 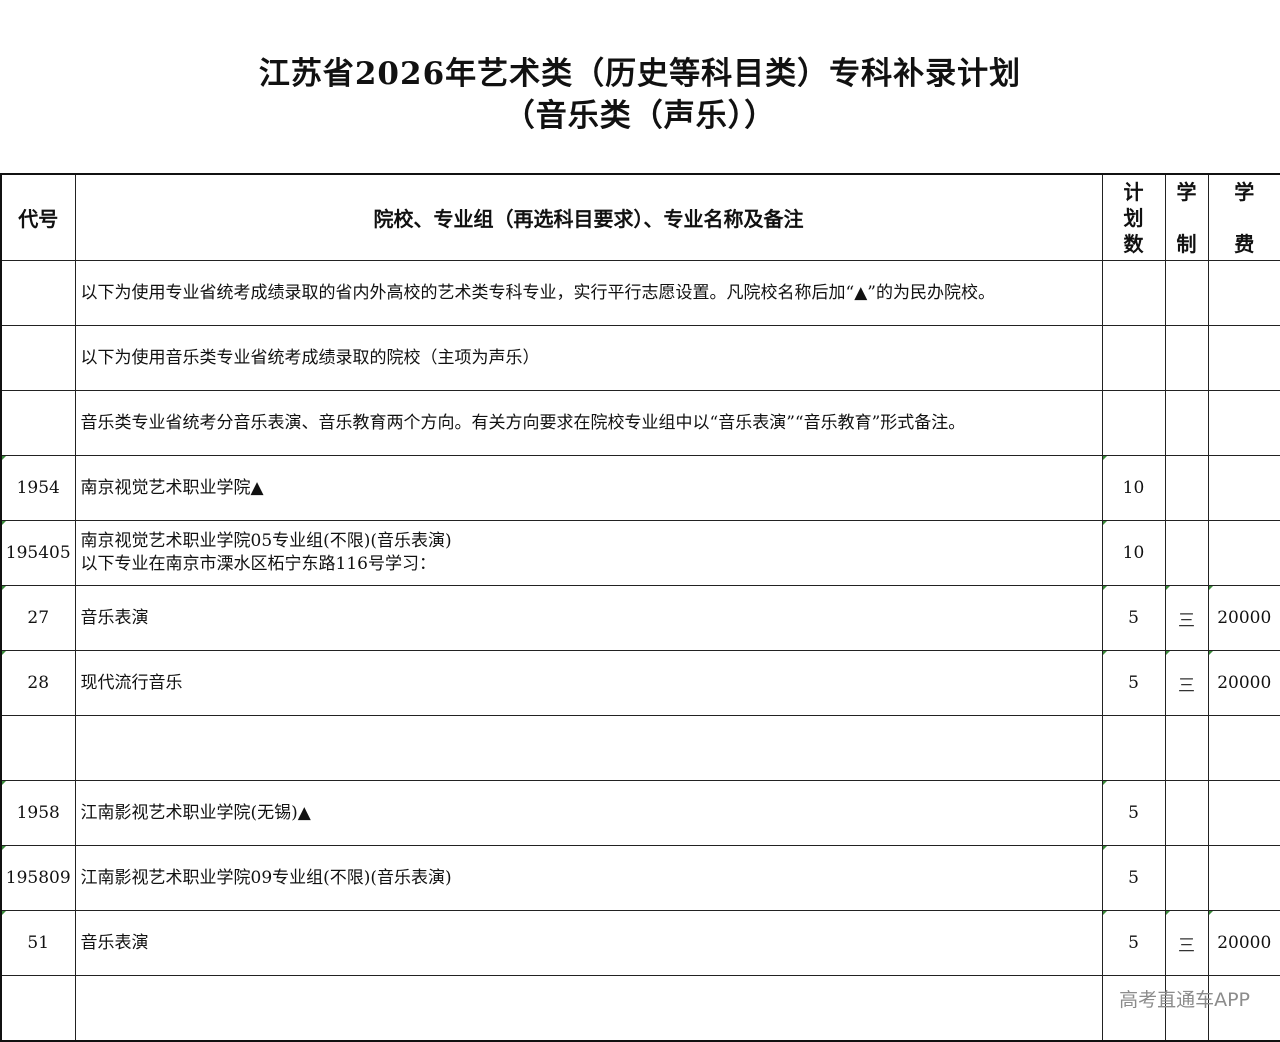 What do you see at coordinates (1186, 243) in the screenshot?
I see `header-years-char: 制` at bounding box center [1186, 243].